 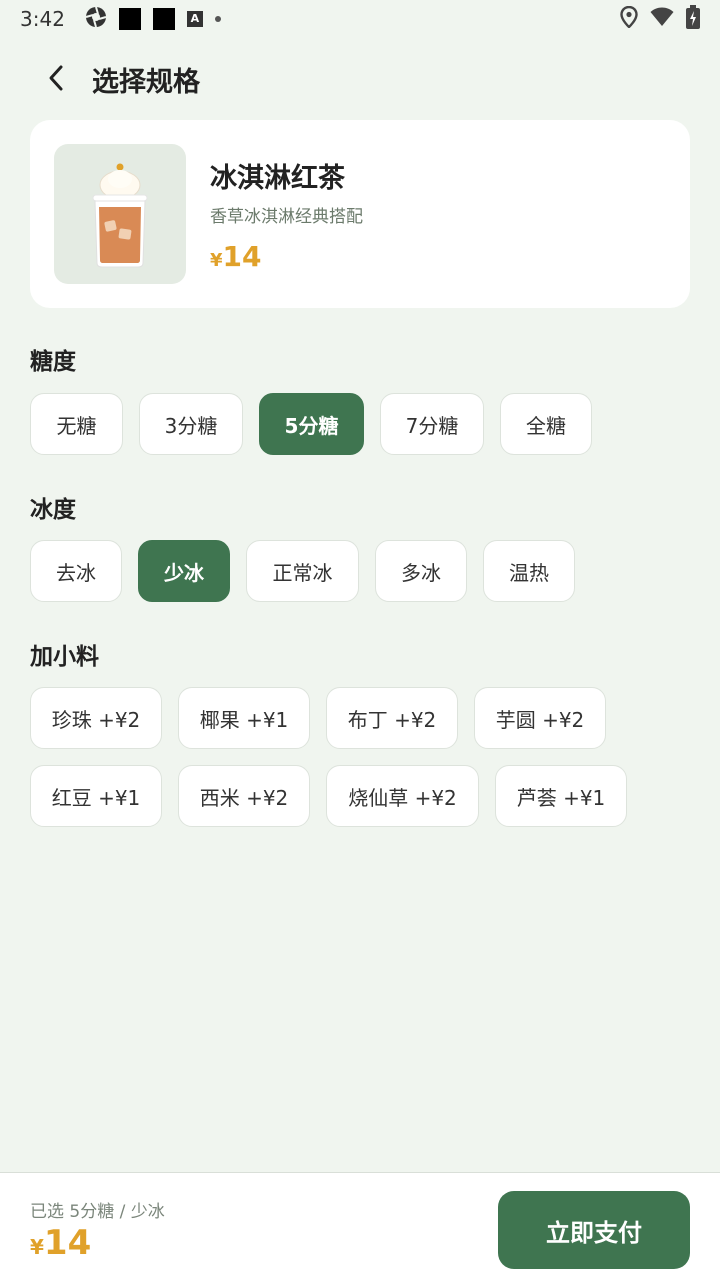 I want to click on more-dot-icon, so click(x=217, y=19).